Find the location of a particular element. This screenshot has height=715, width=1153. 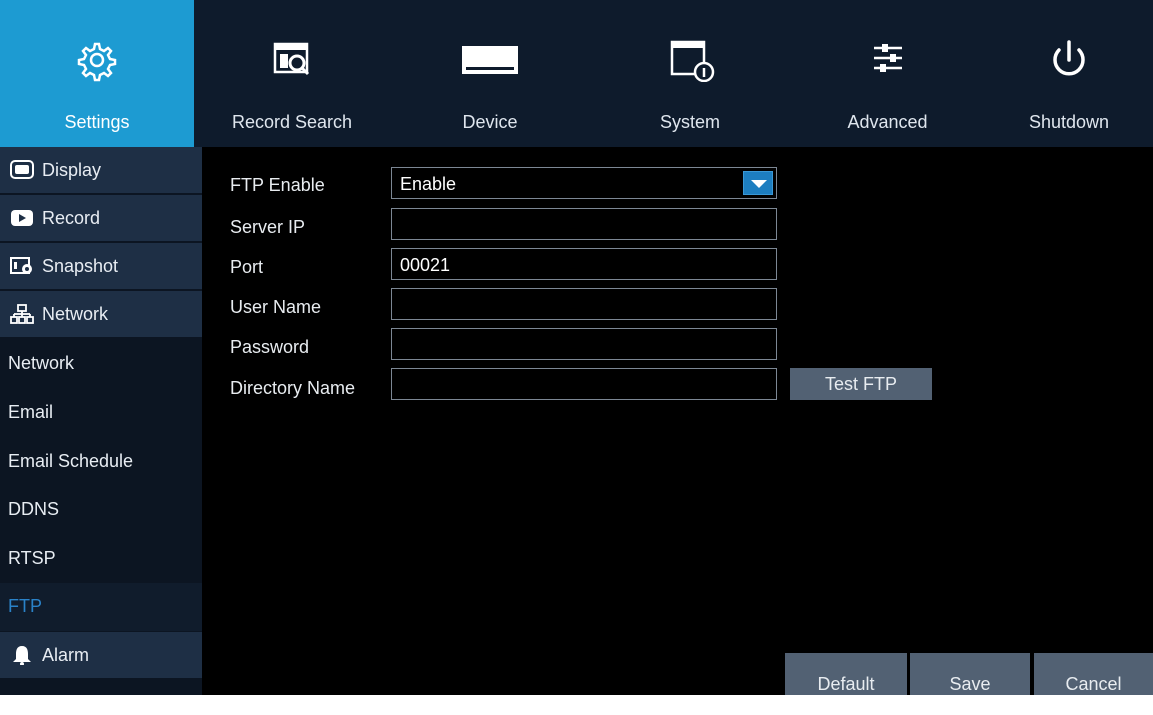

directory-name-label: Directory Name is located at coordinates (293, 388).